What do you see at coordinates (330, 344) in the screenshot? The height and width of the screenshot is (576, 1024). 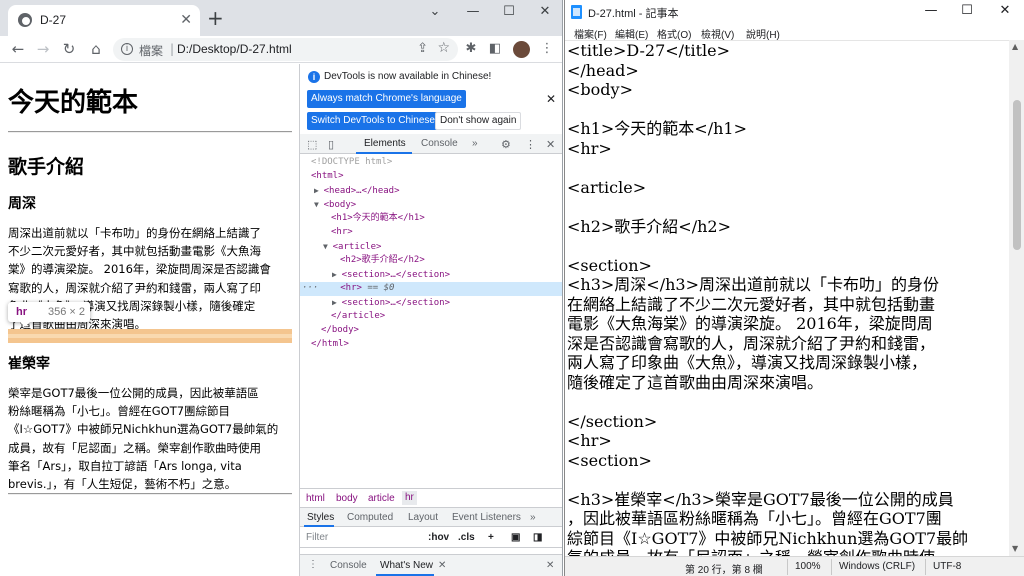 I see `dom-html-close: </html>` at bounding box center [330, 344].